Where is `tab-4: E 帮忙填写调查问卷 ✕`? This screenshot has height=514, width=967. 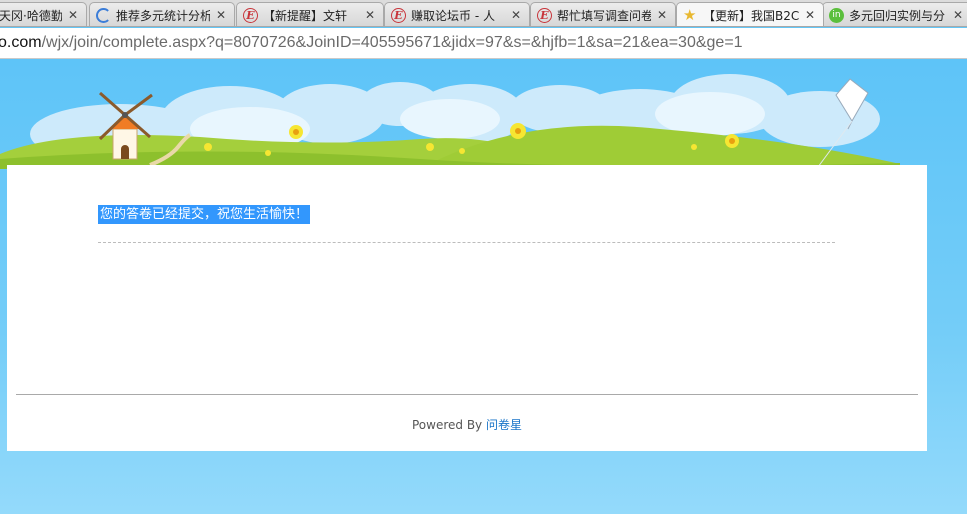
tab-4: E 帮忙填写调查问卷 ✕ is located at coordinates (603, 14).